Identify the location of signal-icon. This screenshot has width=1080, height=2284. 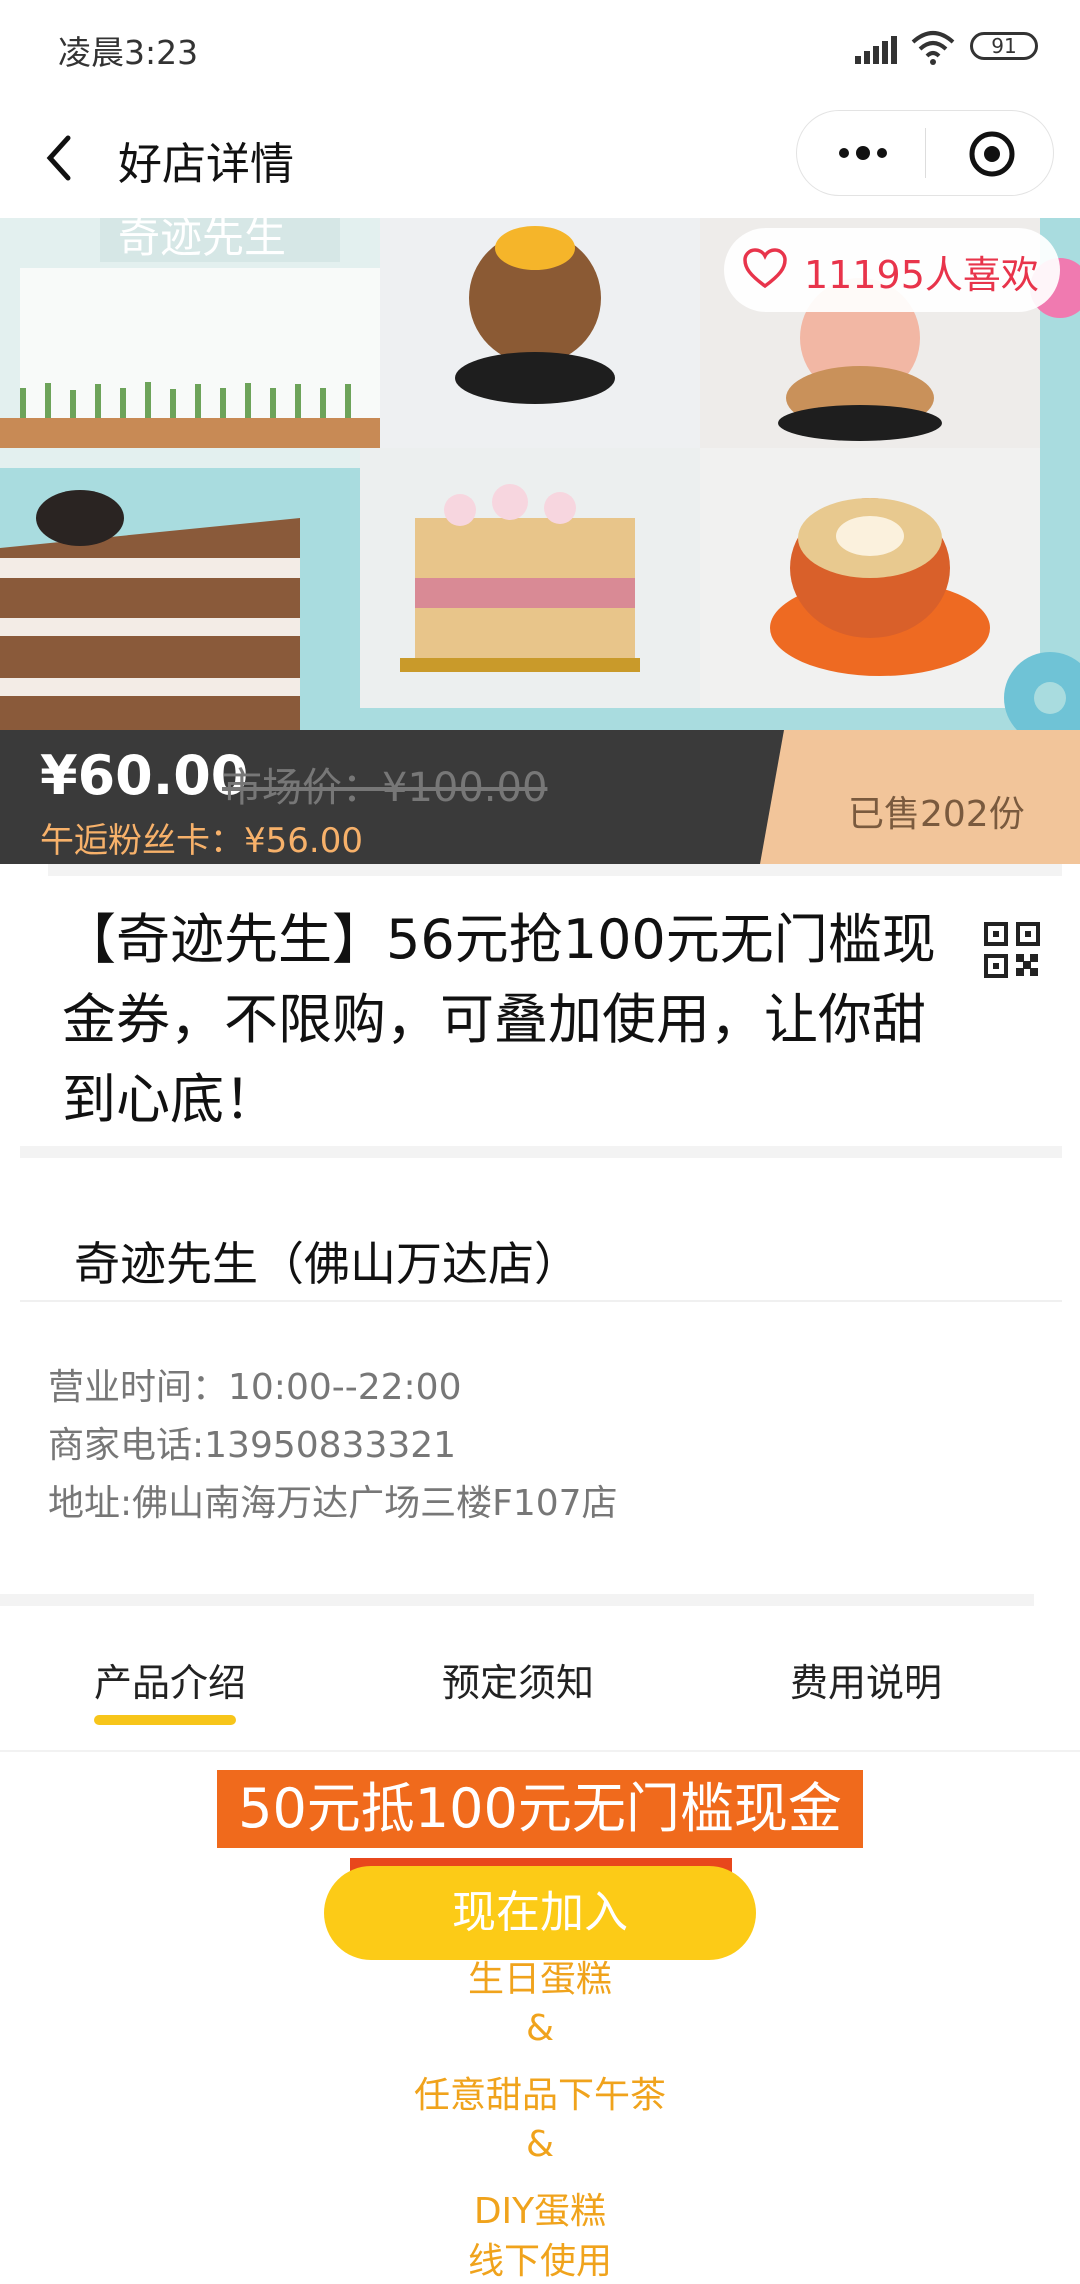
(876, 50).